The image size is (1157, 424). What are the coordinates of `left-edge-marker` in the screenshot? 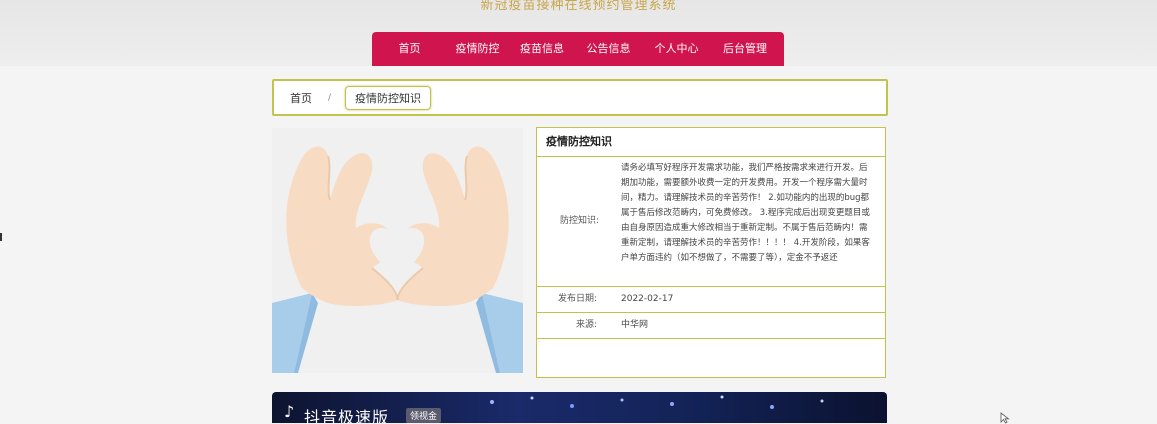 It's located at (1, 237).